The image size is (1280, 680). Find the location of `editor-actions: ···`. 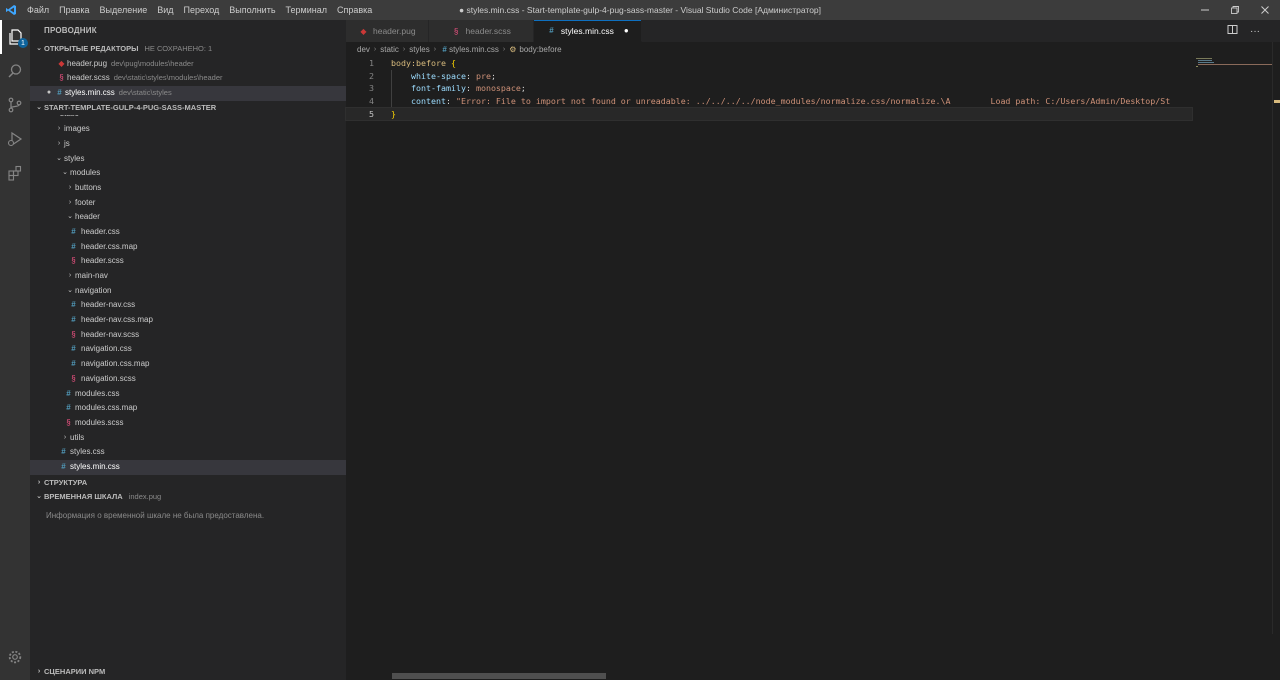

editor-actions: ··· is located at coordinates (1243, 31).